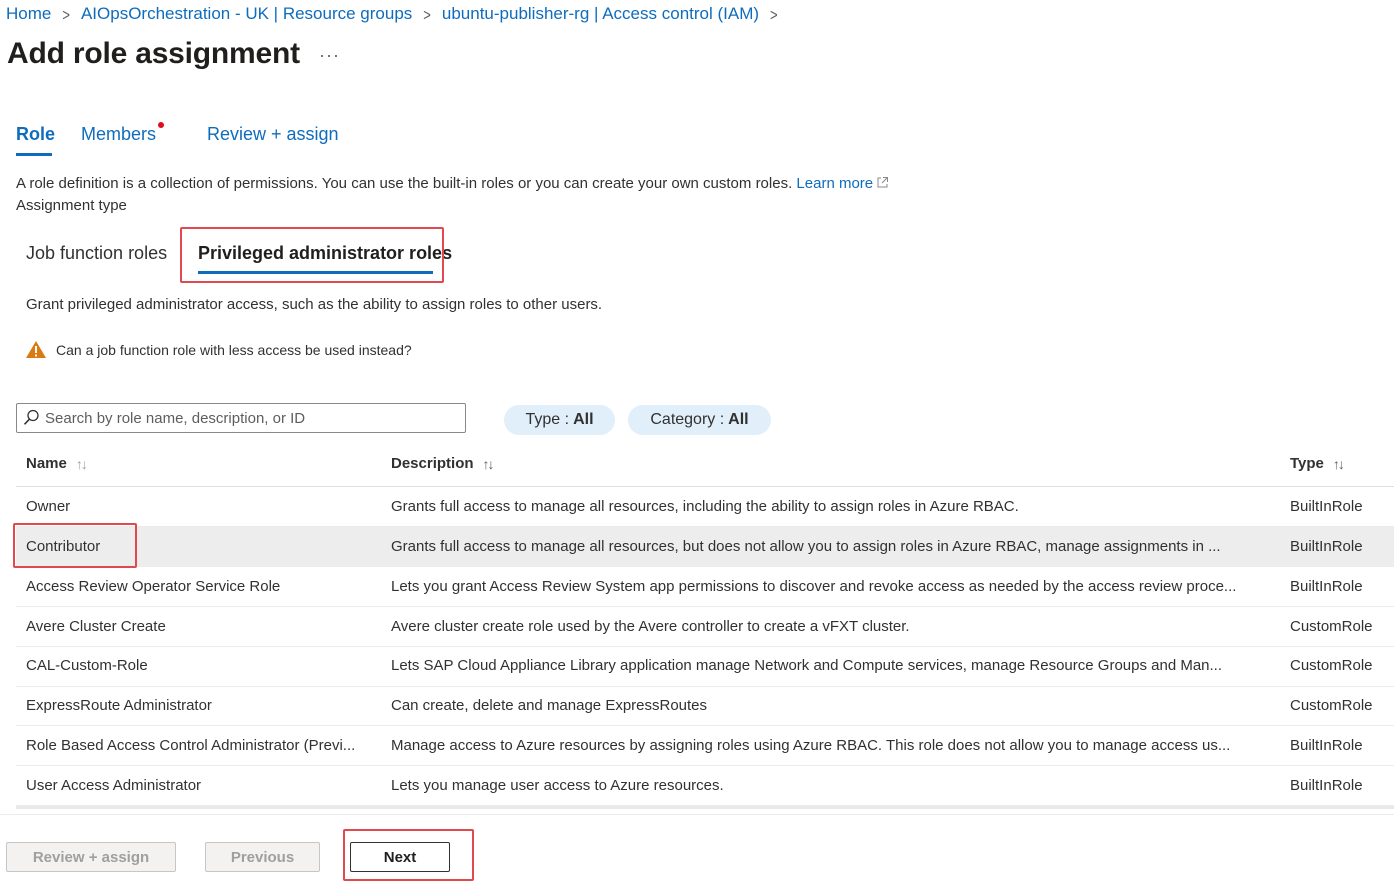 The height and width of the screenshot is (883, 1394). Describe the element at coordinates (329, 55) in the screenshot. I see `more-options-icon: ···` at that location.